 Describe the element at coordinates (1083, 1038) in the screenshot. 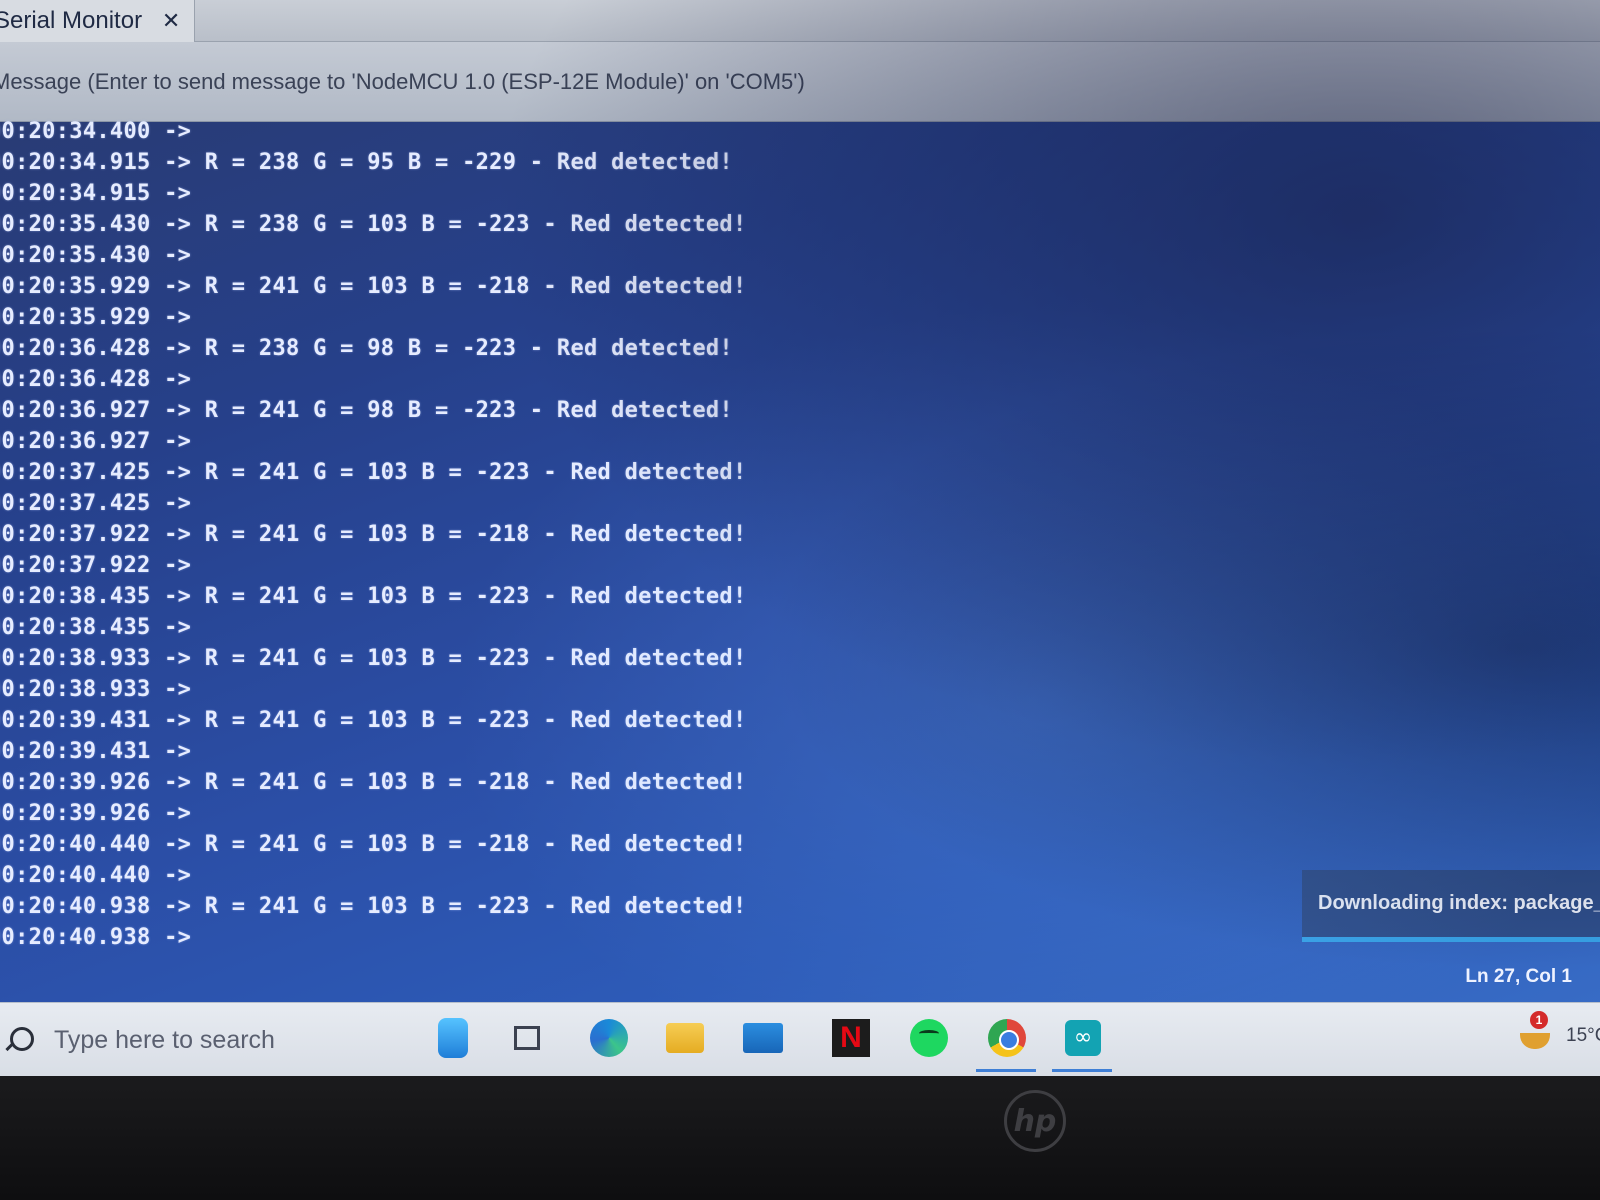

I see `arduino-icon: ∞` at that location.